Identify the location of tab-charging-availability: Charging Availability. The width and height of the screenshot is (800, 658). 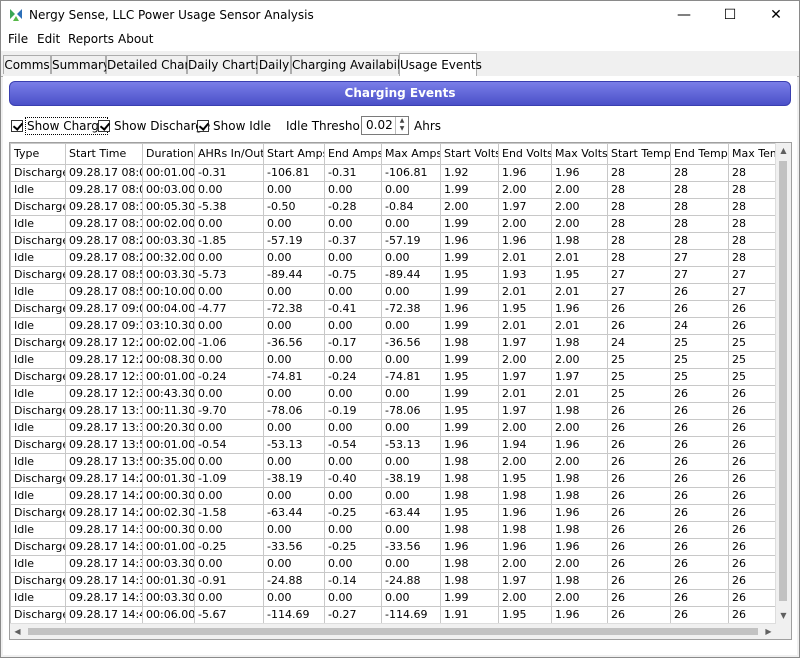
(353, 64).